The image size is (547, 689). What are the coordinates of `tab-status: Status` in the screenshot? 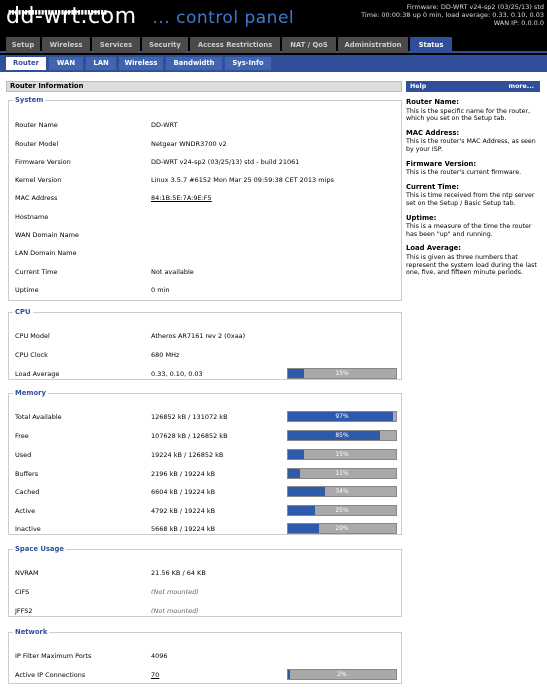 It's located at (431, 45).